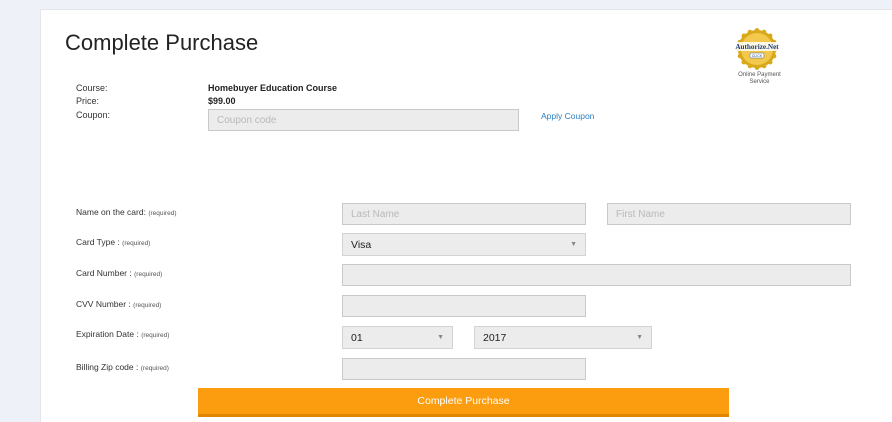 The height and width of the screenshot is (422, 892). I want to click on card-number-label: Card Number : (required), so click(119, 273).